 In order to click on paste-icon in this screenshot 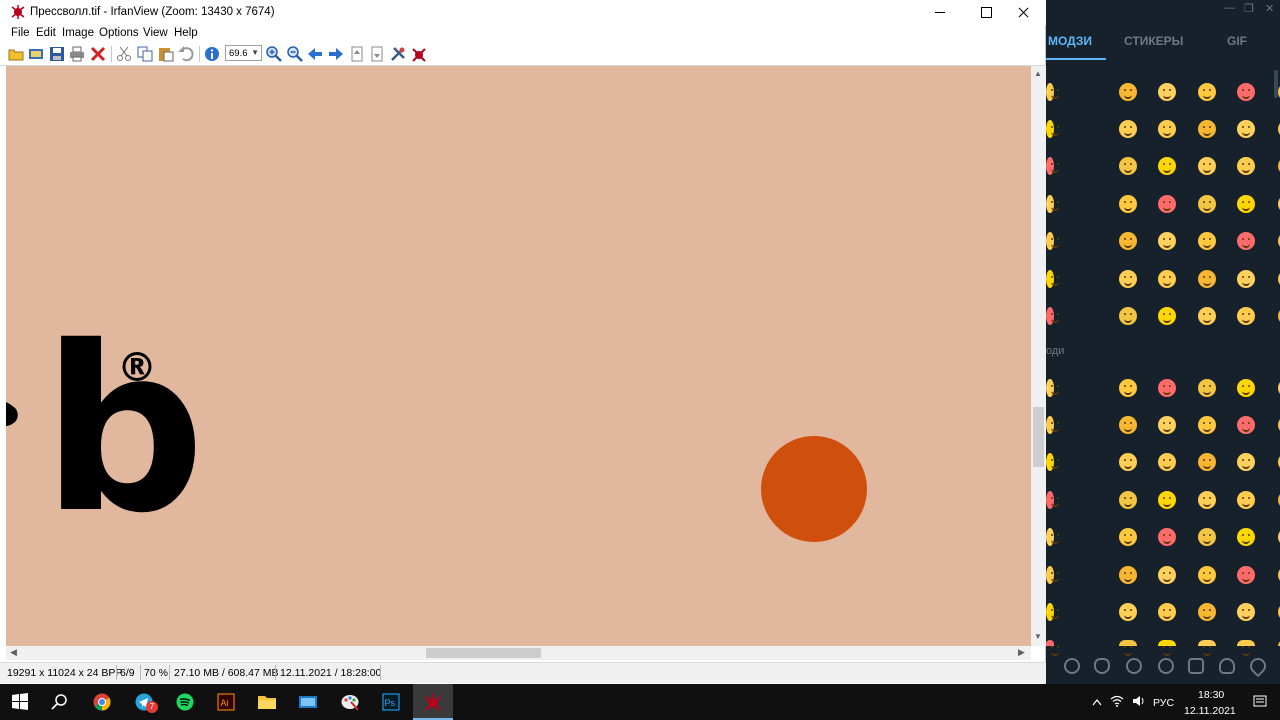, I will do `click(166, 54)`.